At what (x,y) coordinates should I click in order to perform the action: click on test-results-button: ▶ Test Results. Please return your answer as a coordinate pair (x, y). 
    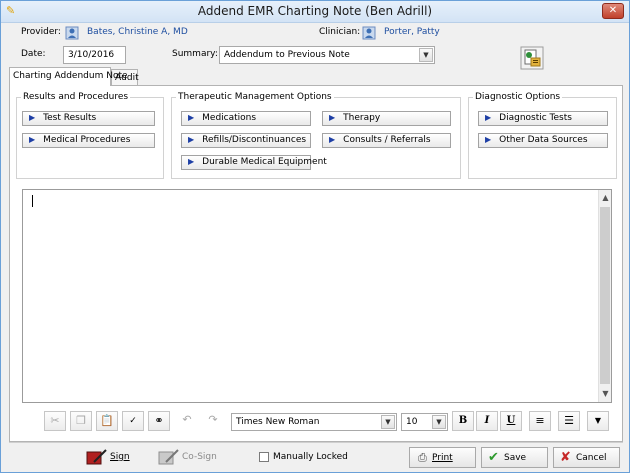
    Looking at the image, I should click on (88, 118).